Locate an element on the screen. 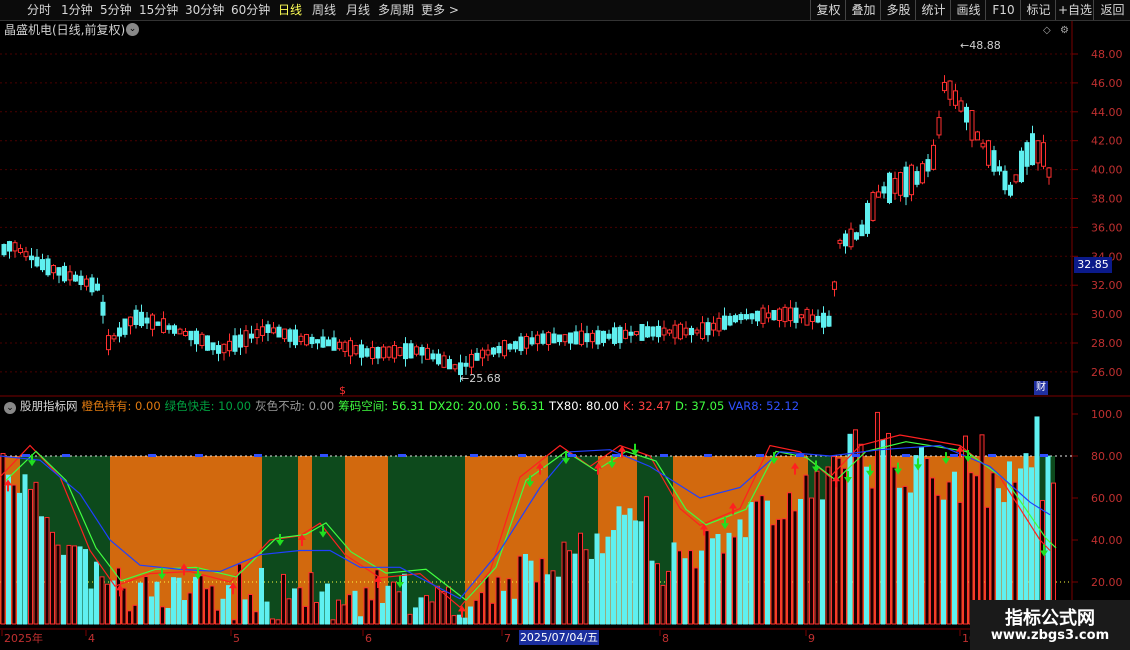 Image resolution: width=1130 pixels, height=650 pixels. price-axis-label: 48.00 is located at coordinates (1107, 54).